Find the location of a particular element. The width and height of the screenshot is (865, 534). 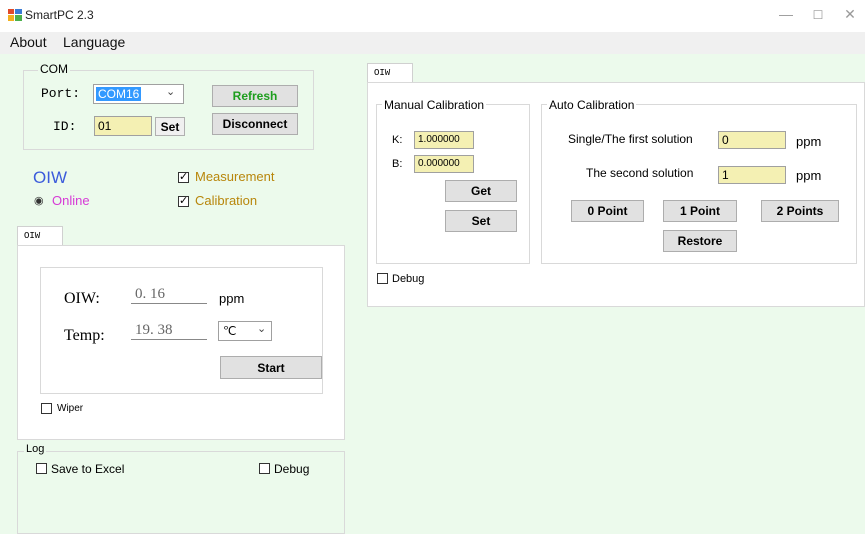

temp-label: Temp: is located at coordinates (84, 335).